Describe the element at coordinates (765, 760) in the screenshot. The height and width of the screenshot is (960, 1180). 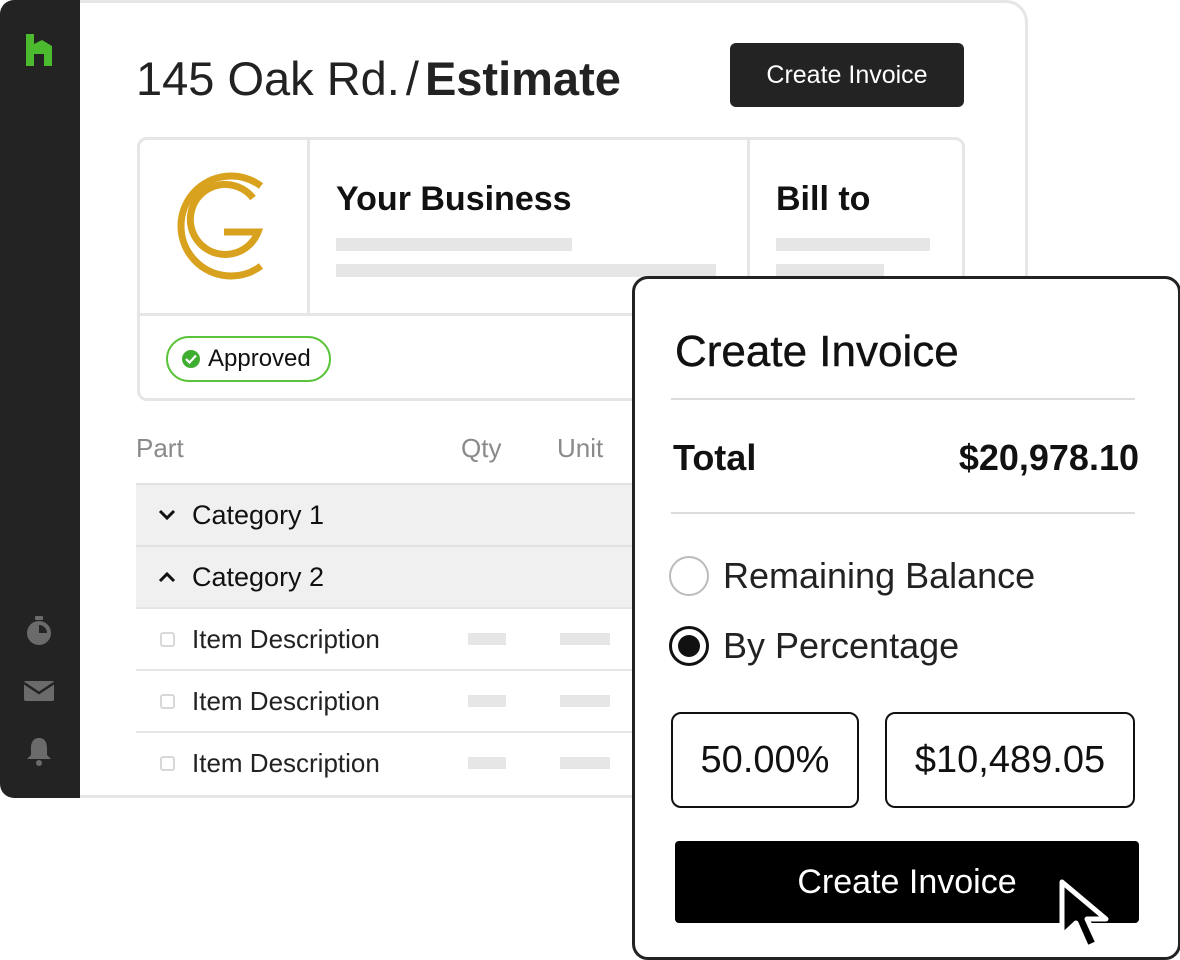
I see `percentage-input: 50.00%` at that location.